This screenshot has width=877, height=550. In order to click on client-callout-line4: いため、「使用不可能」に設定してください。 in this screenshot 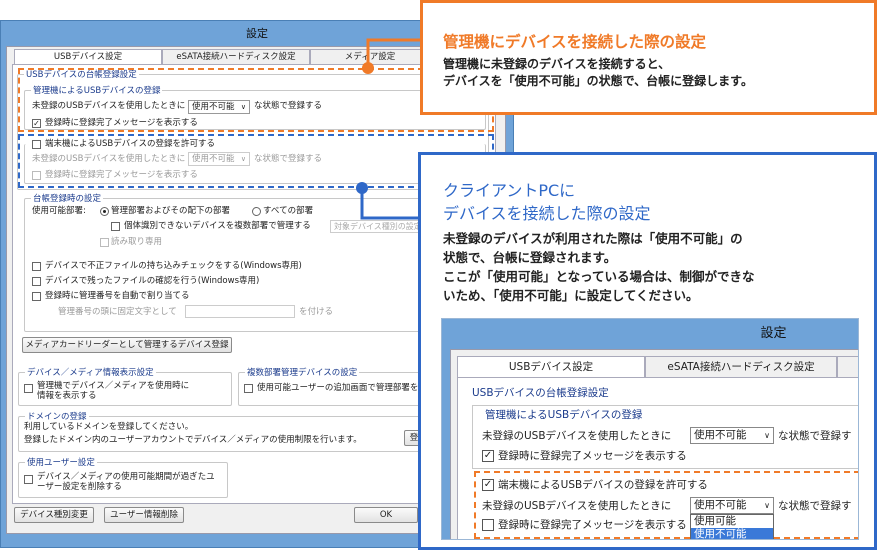, I will do `click(571, 295)`.